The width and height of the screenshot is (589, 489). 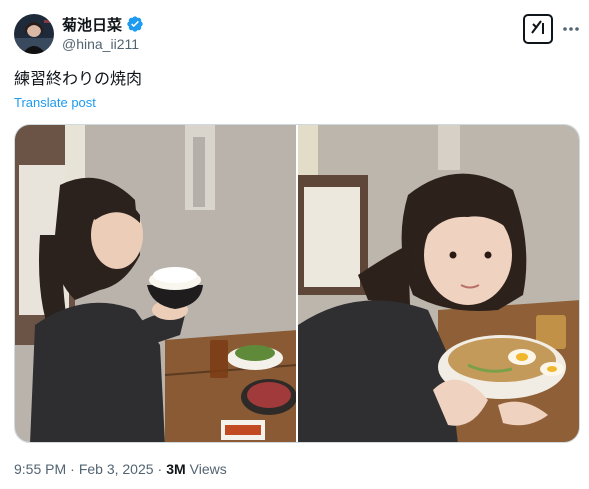 I want to click on post-meta: 9:55 PM · Feb 3, 2025 · 3M Views, so click(x=120, y=469).